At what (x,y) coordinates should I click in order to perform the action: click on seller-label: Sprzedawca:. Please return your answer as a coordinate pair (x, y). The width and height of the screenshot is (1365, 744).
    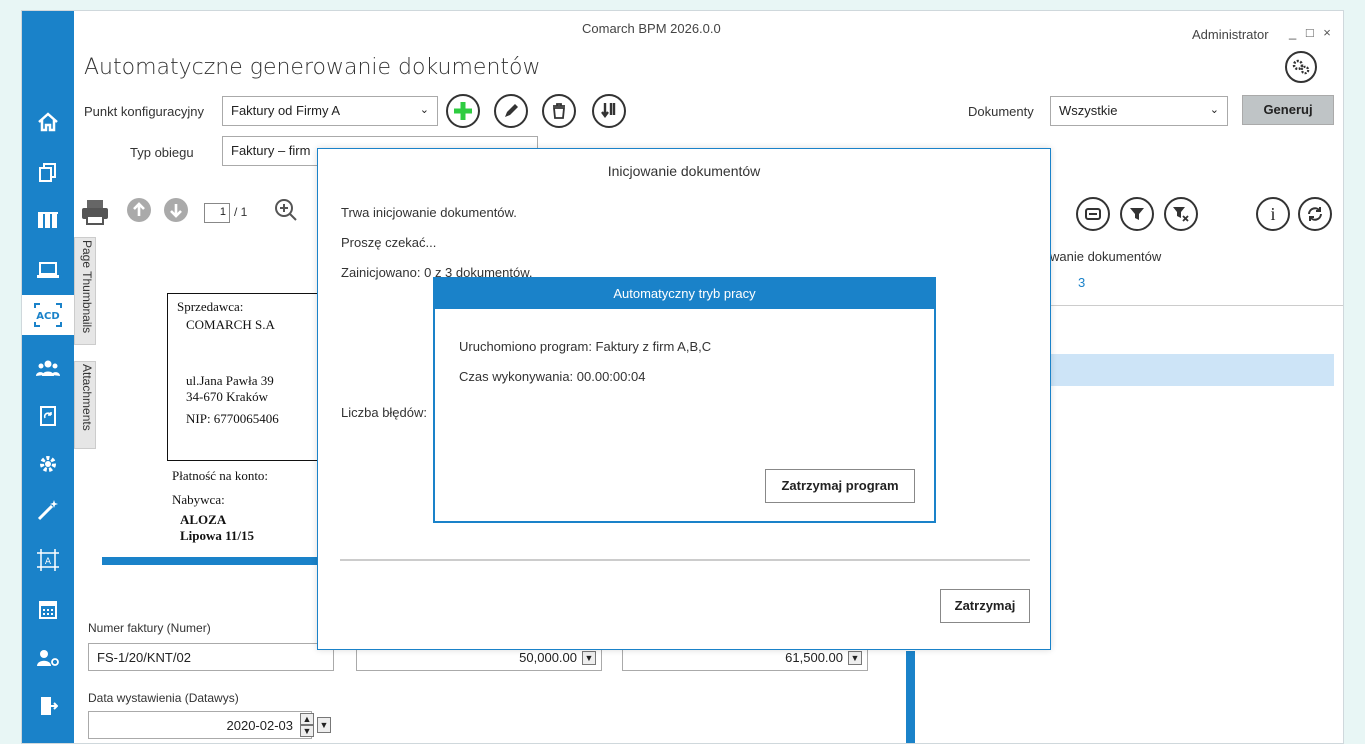
    Looking at the image, I should click on (210, 306).